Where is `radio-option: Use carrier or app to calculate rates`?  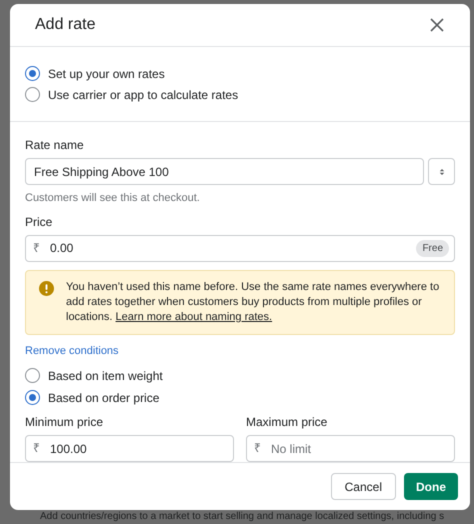 radio-option: Use carrier or app to calculate rates is located at coordinates (240, 95).